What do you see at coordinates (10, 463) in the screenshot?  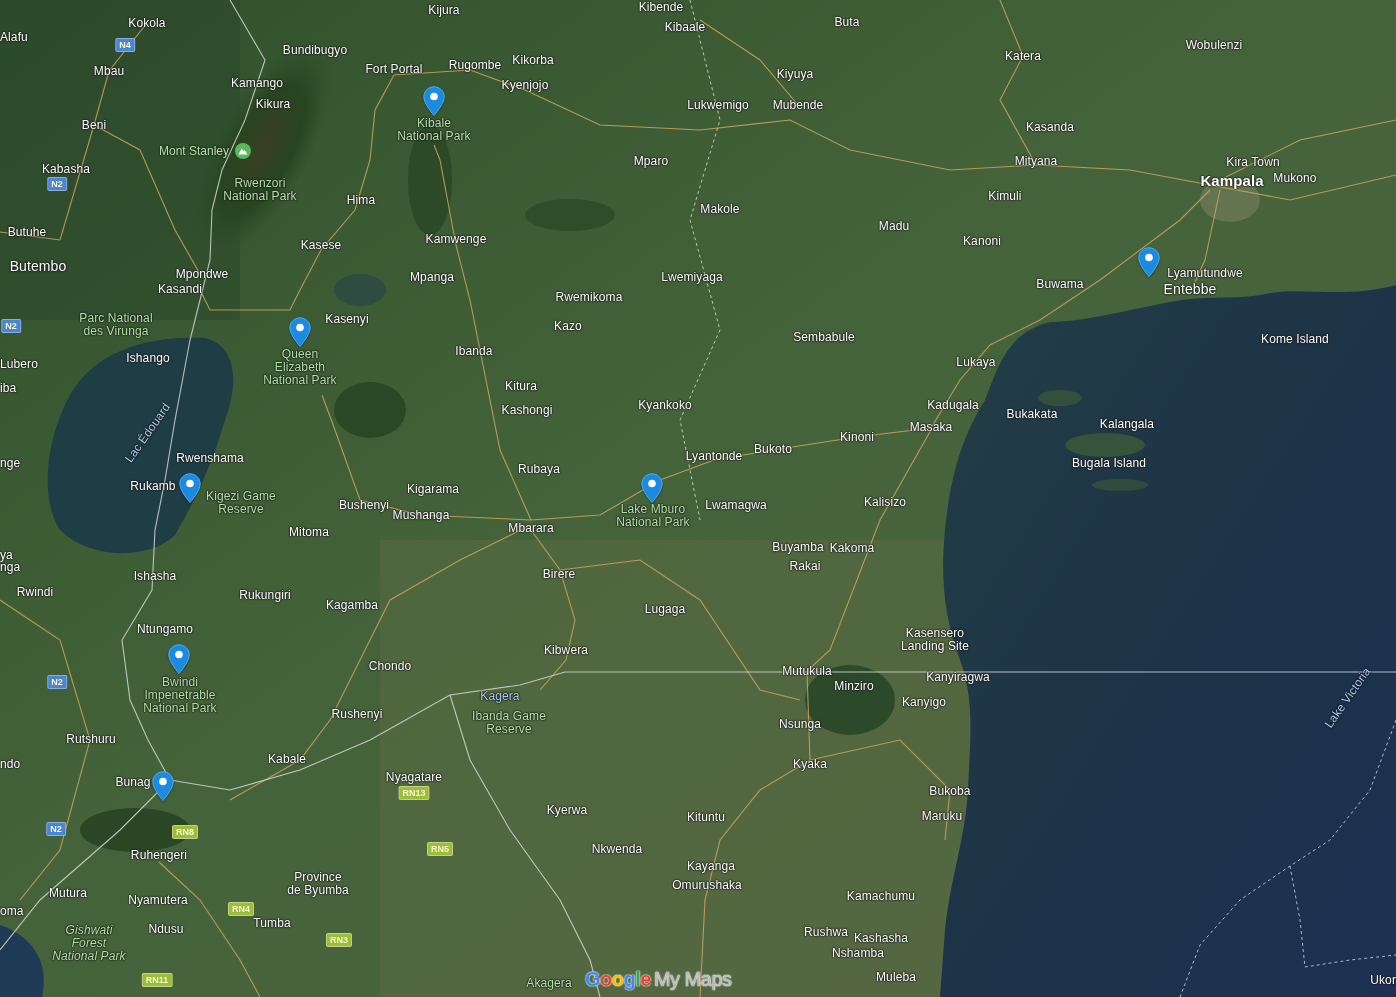 I see `place-label: nge` at bounding box center [10, 463].